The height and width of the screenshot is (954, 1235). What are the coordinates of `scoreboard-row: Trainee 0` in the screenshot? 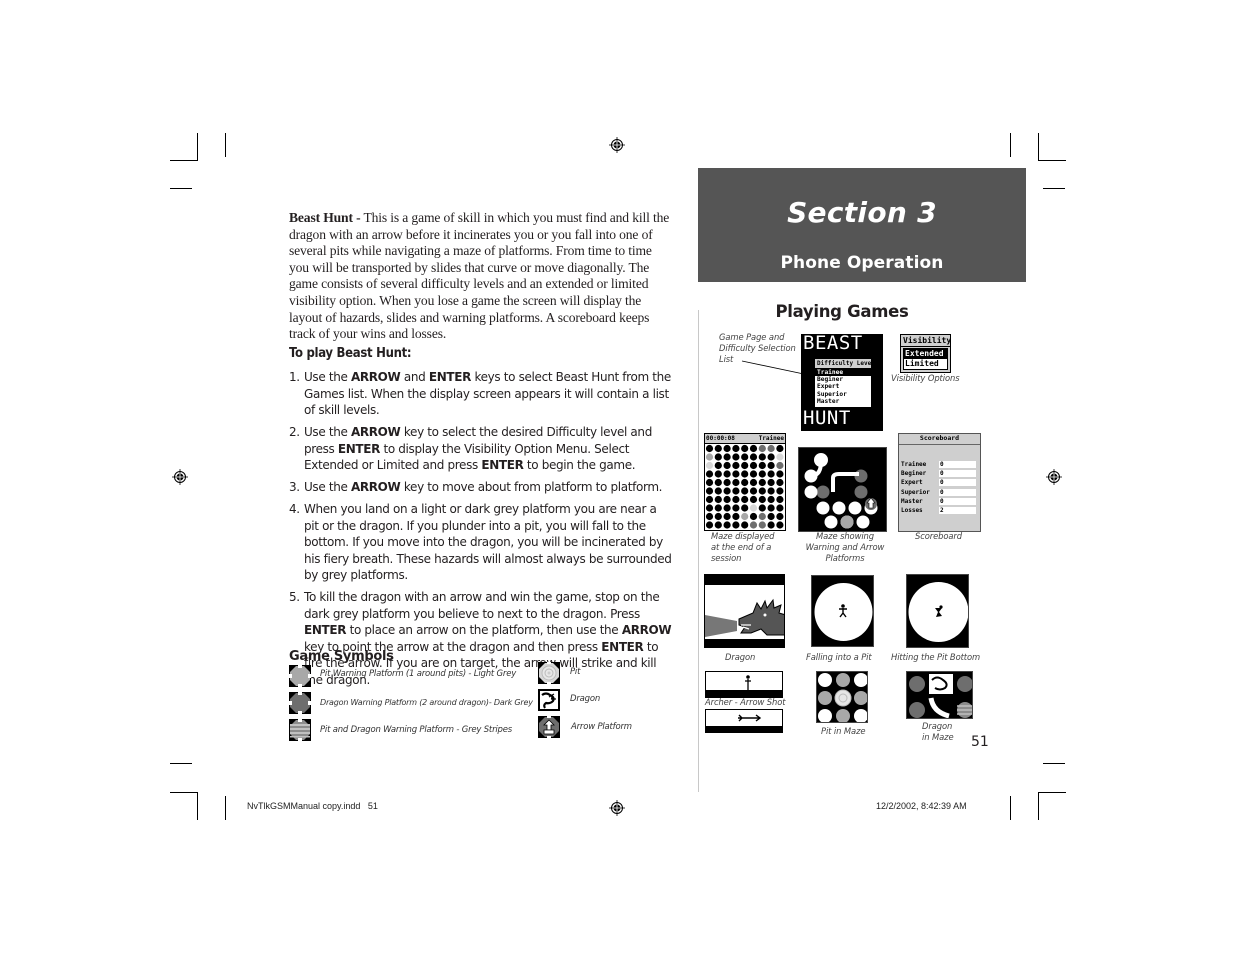 It's located at (940, 464).